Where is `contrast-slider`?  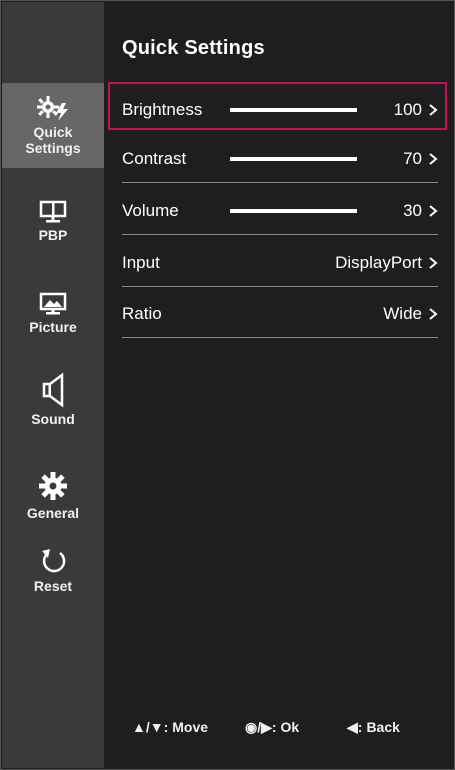 contrast-slider is located at coordinates (293, 159).